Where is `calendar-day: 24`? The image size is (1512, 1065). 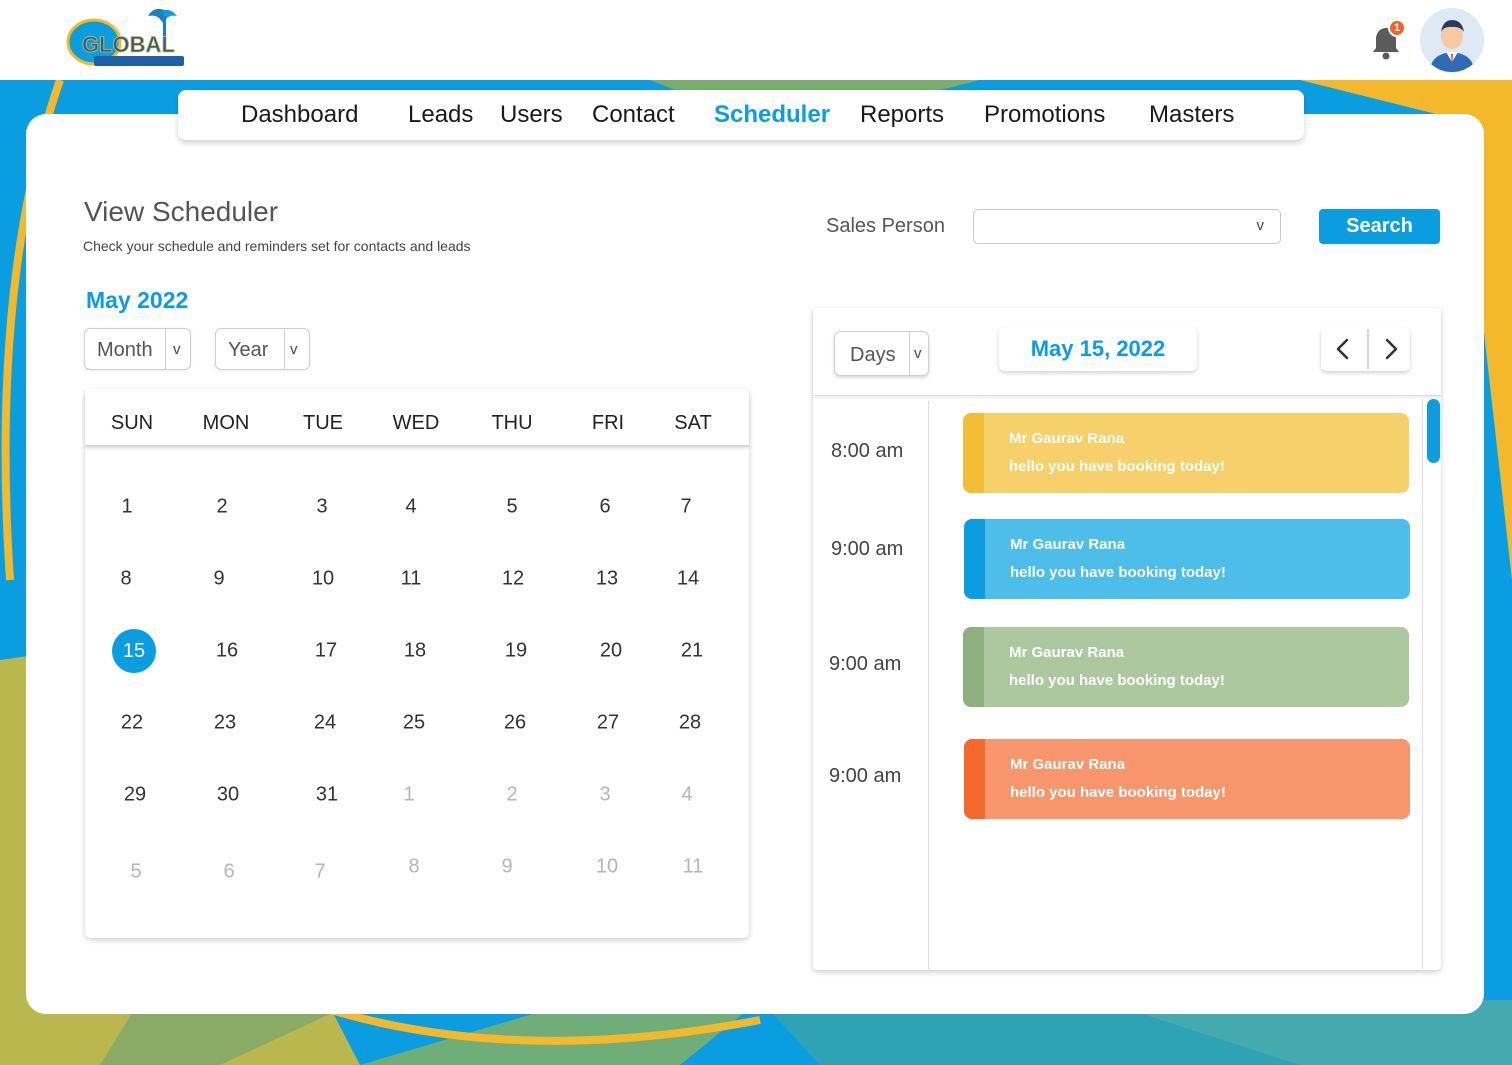
calendar-day: 24 is located at coordinates (325, 723).